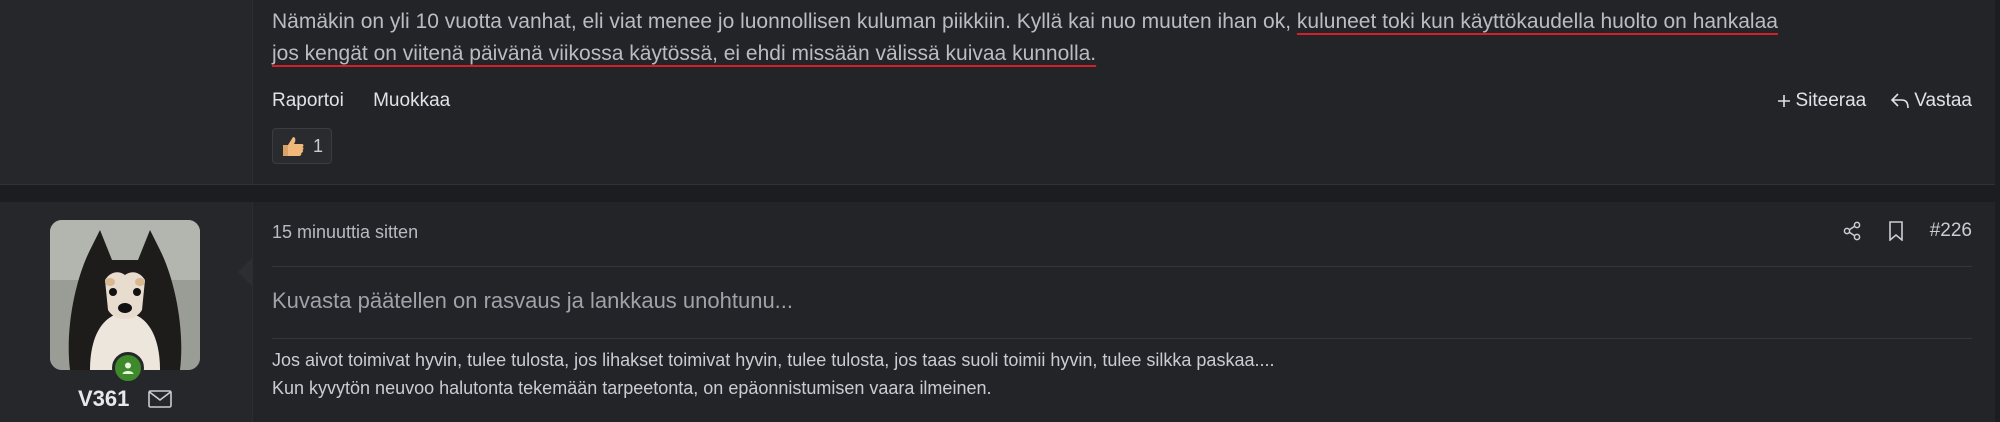 This screenshot has width=2000, height=422. What do you see at coordinates (1831, 100) in the screenshot?
I see `quote-label: Siteeraa` at bounding box center [1831, 100].